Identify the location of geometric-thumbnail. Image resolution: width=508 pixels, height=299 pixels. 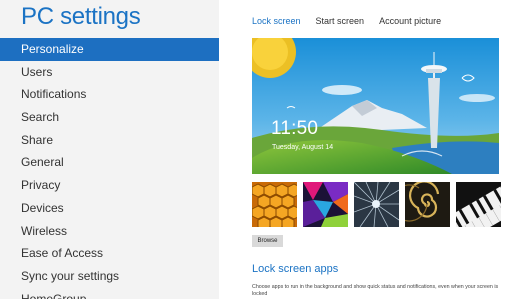
(325, 204).